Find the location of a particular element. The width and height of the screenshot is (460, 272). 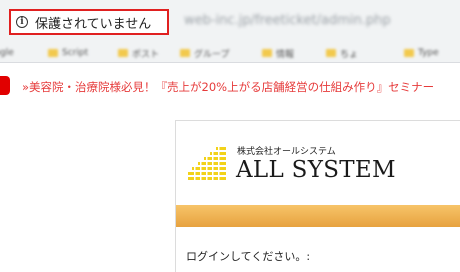

bookmark-item: Type is located at coordinates (421, 53).